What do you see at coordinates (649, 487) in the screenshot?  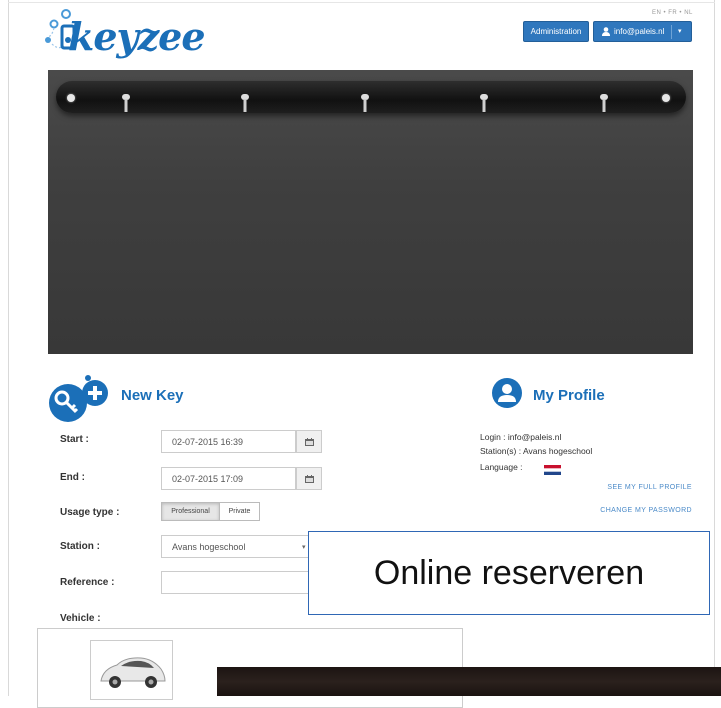 I see `see-full-profile-link: SEE MY FULL PROFILE` at bounding box center [649, 487].